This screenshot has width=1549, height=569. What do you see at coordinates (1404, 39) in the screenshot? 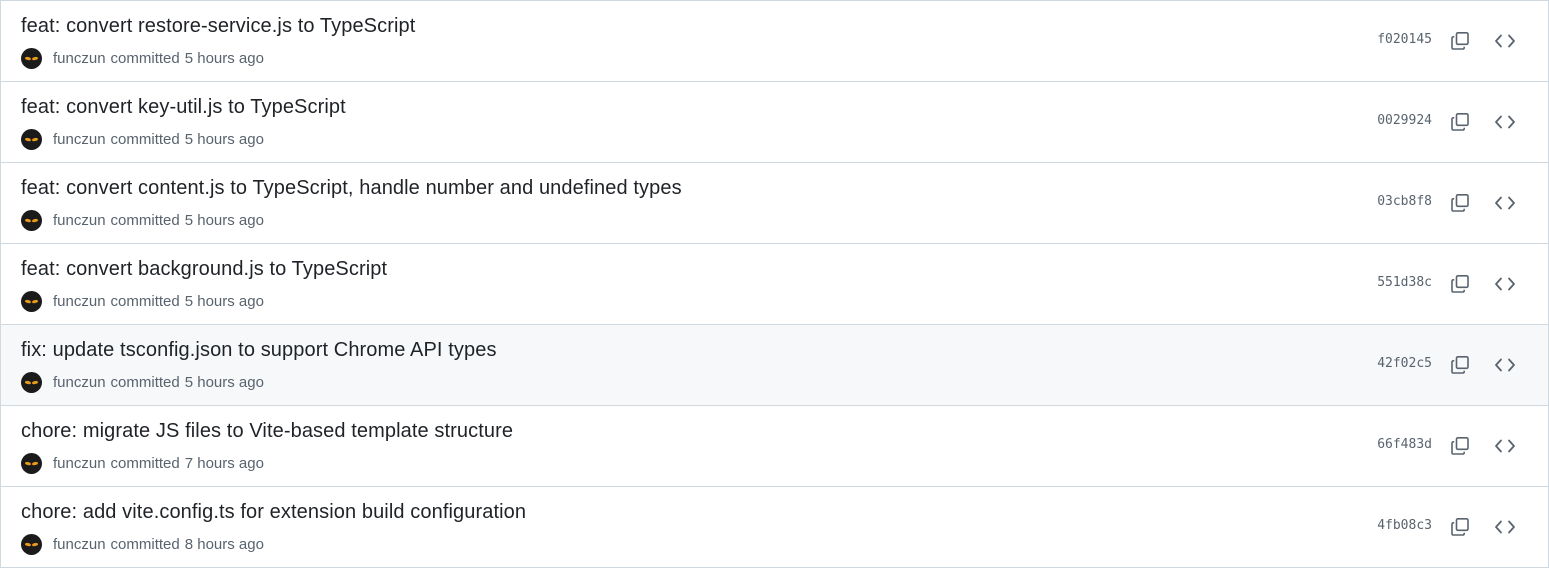
I see `commit-sha-link: f020145` at bounding box center [1404, 39].